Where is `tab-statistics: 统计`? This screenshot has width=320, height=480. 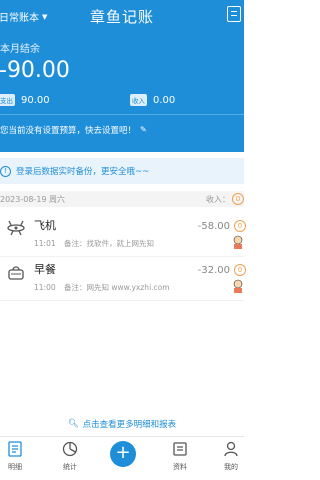
tab-statistics: 统计 is located at coordinates (70, 456).